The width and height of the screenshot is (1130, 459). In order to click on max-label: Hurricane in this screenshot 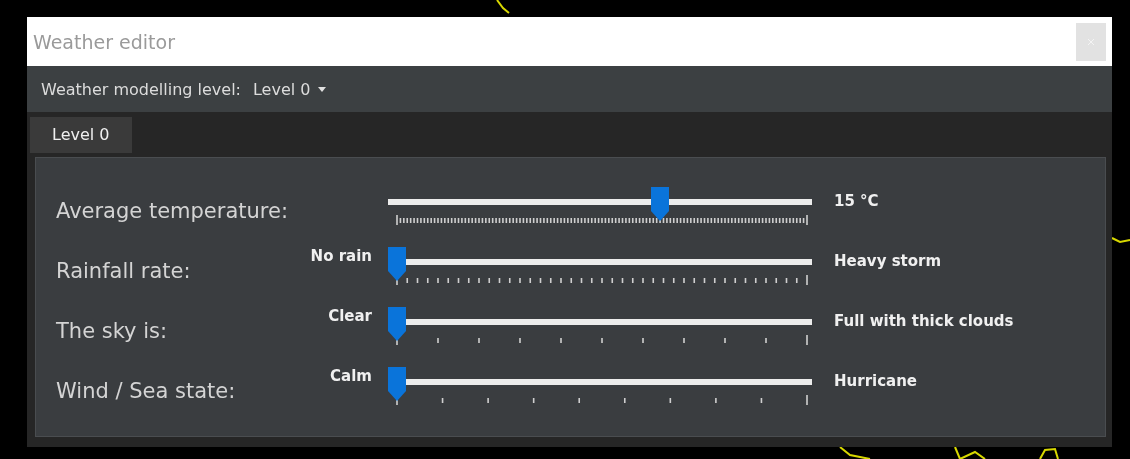, I will do `click(876, 380)`.